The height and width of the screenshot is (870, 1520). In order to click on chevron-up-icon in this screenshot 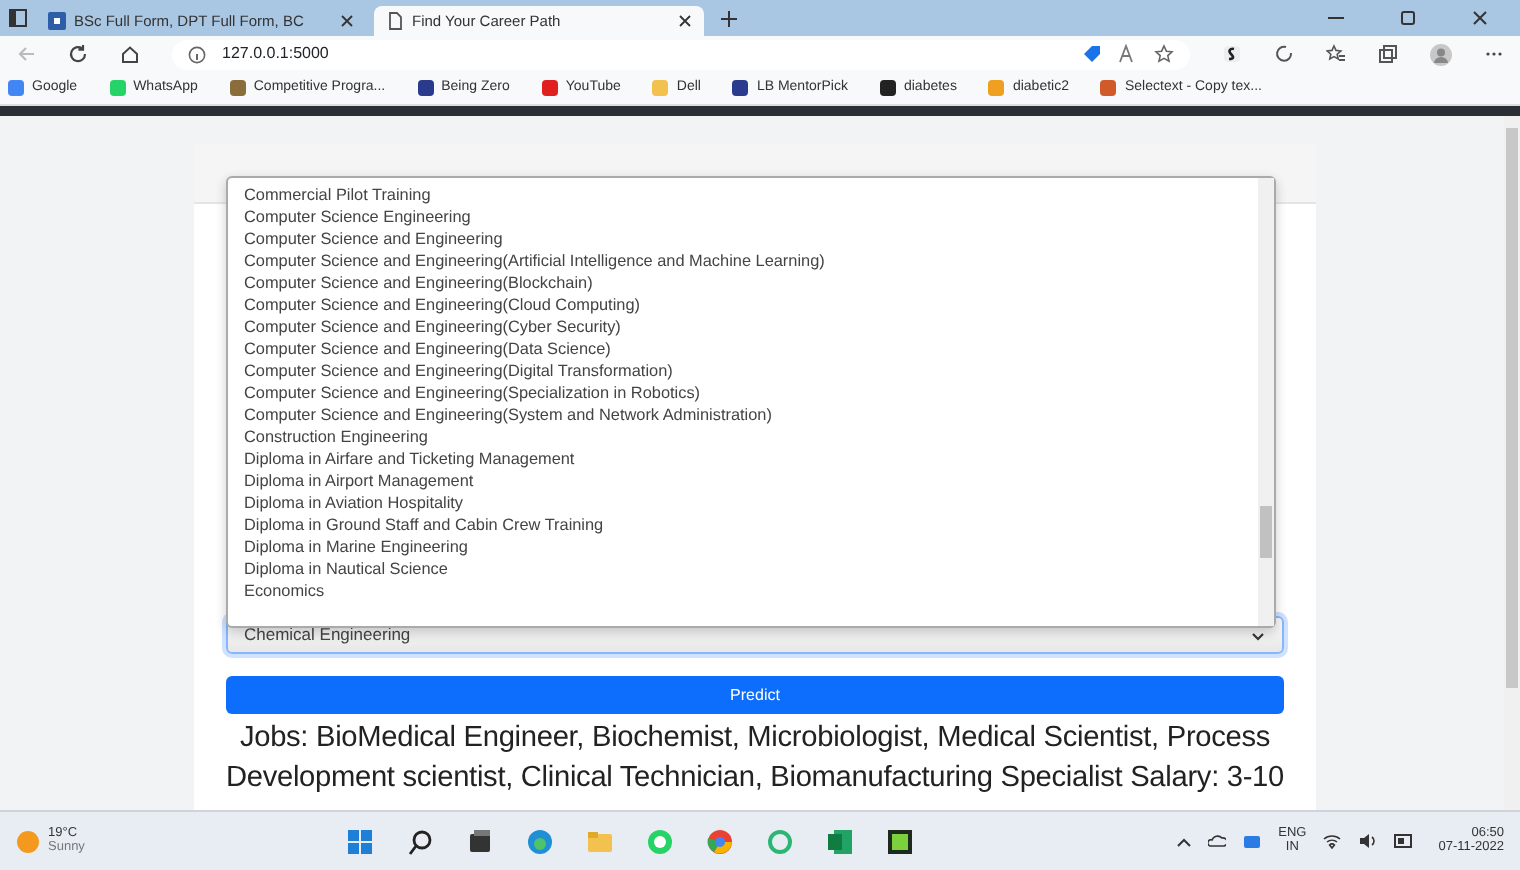, I will do `click(1184, 841)`.